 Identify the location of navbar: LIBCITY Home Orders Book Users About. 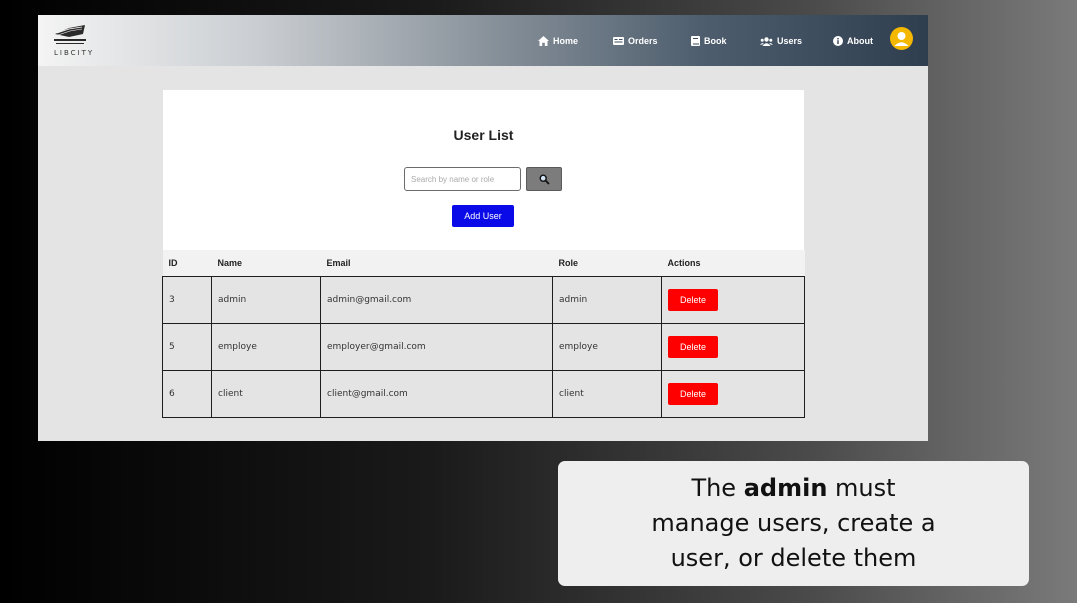
(483, 40).